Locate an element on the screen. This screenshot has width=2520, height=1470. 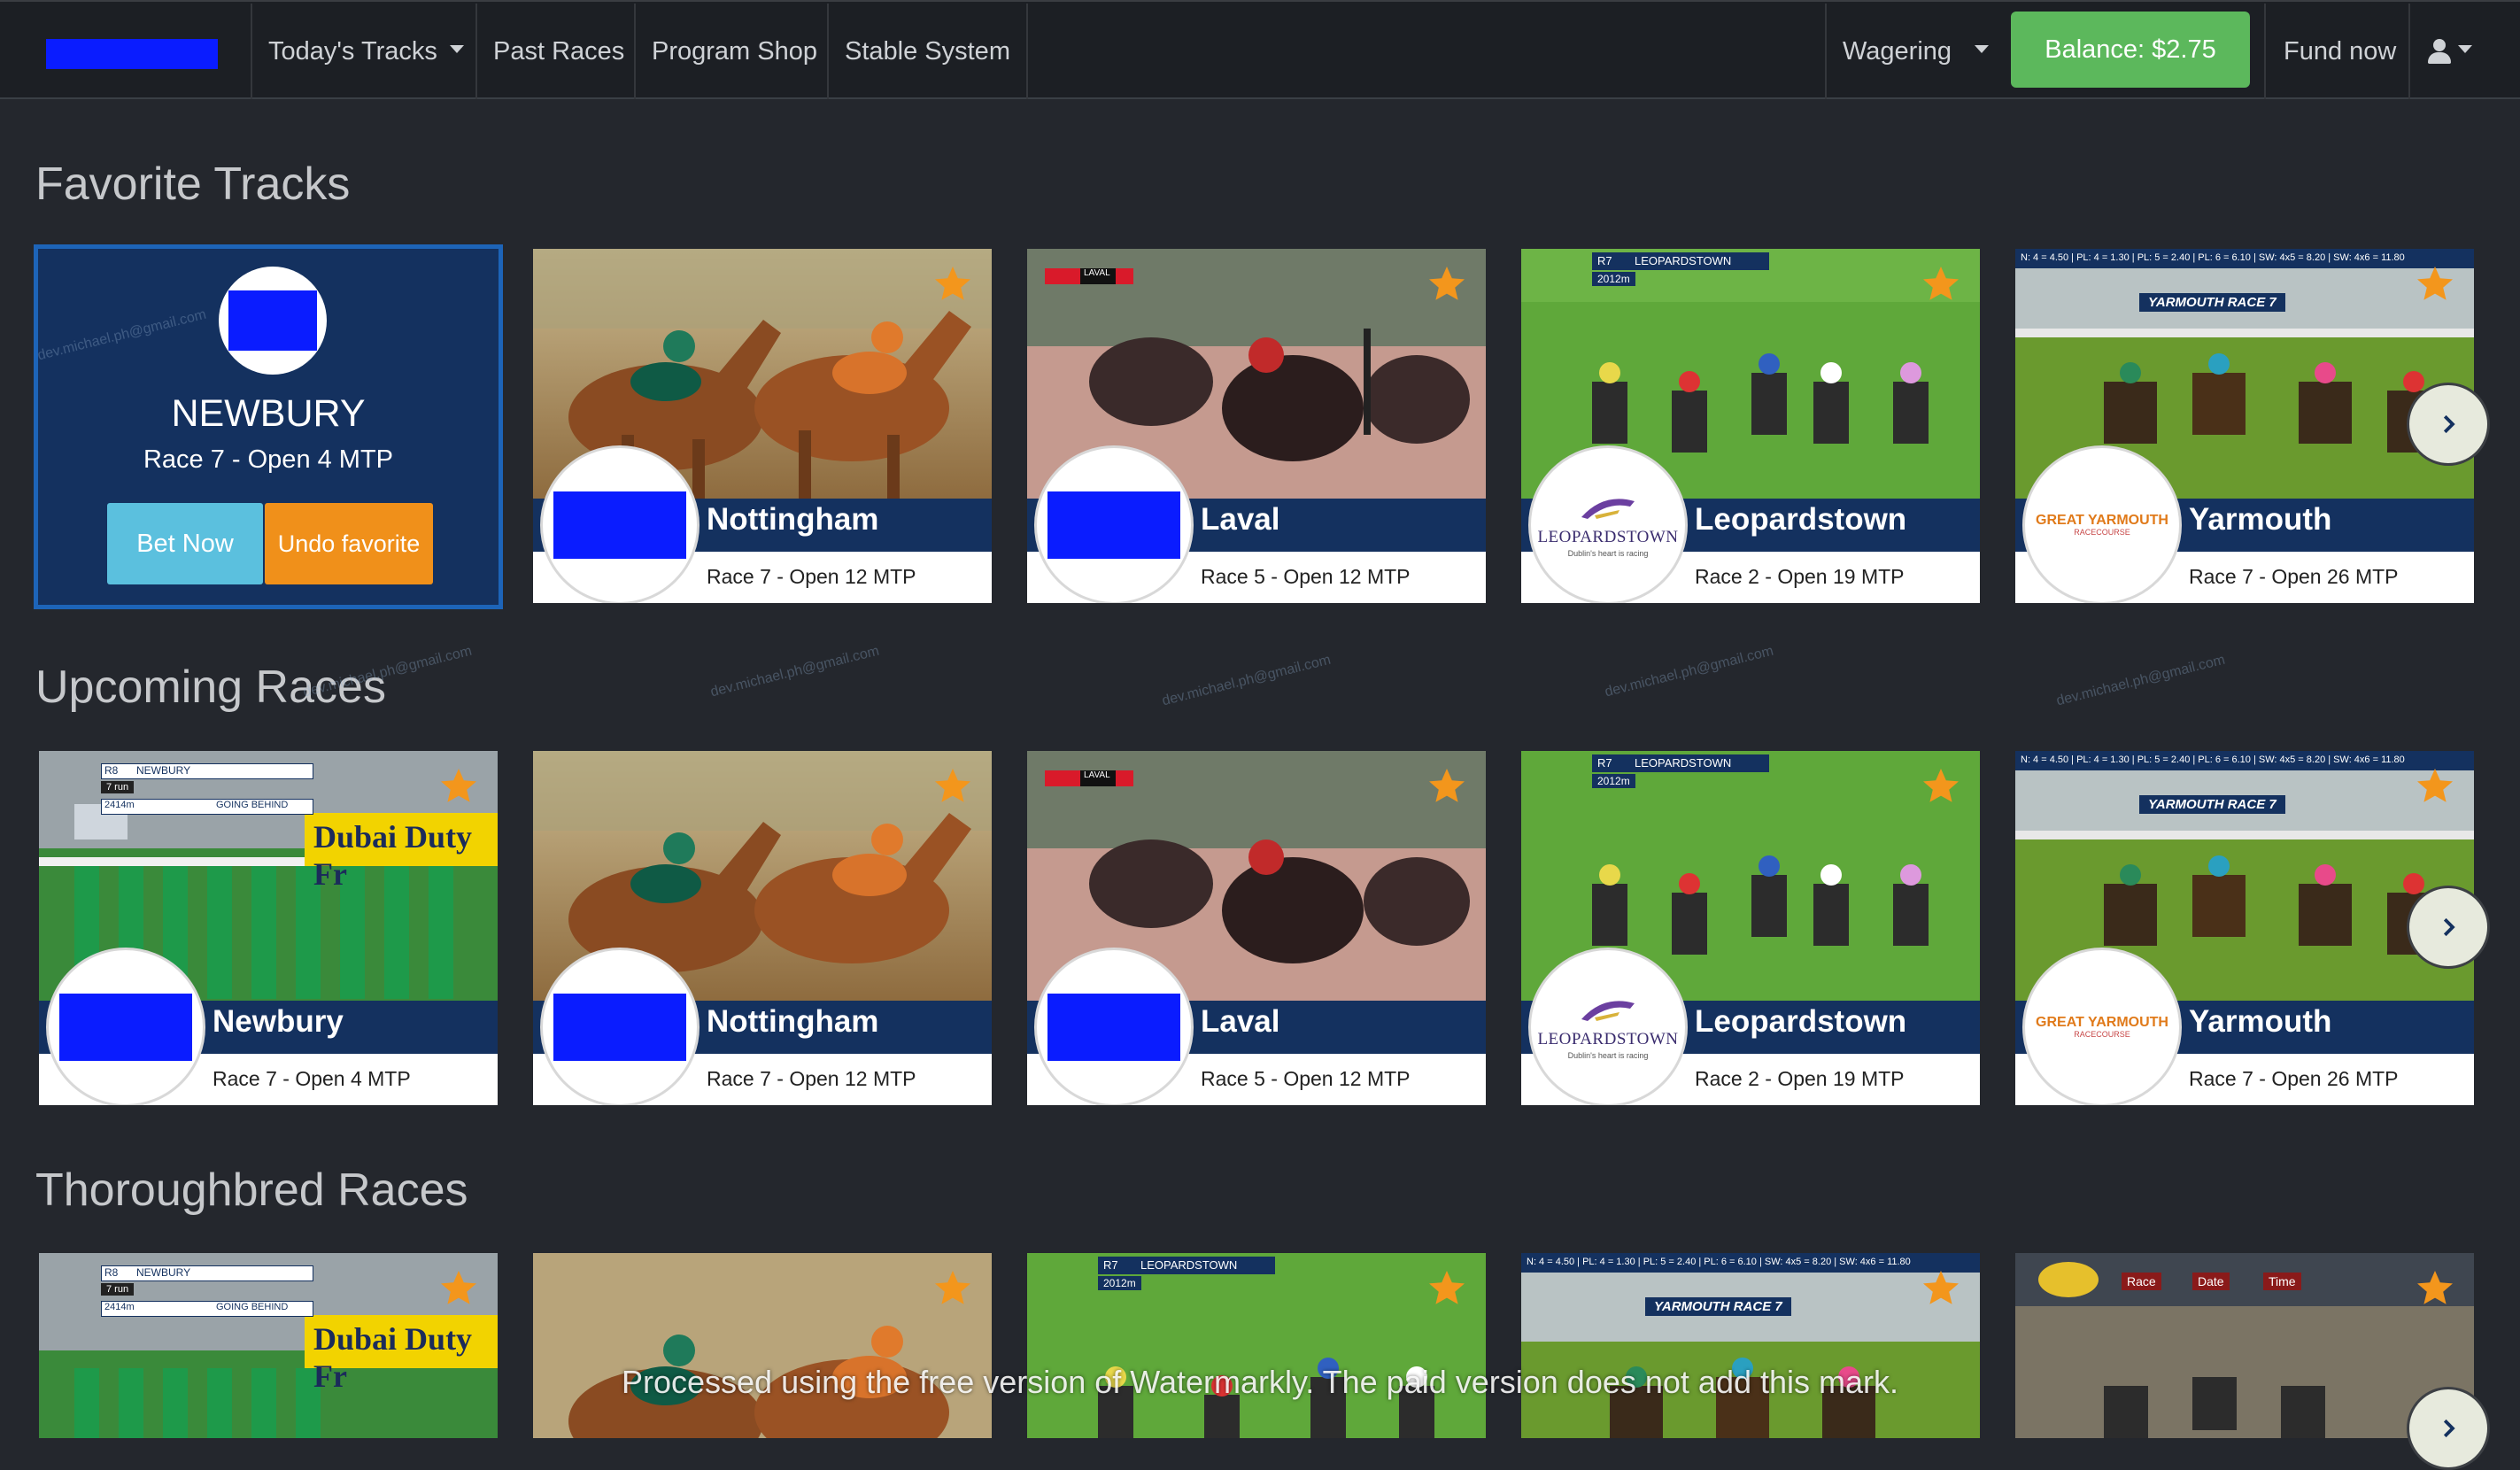
race-video-thumbnail: Race Date Time is located at coordinates (2244, 1345).